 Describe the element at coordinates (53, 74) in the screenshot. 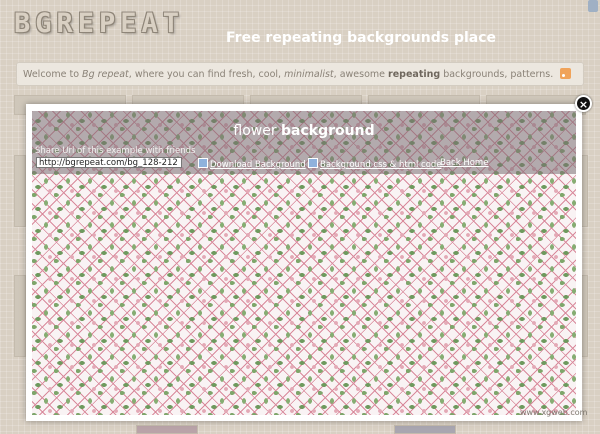

I see `welcome-prefix: Welcome to` at that location.